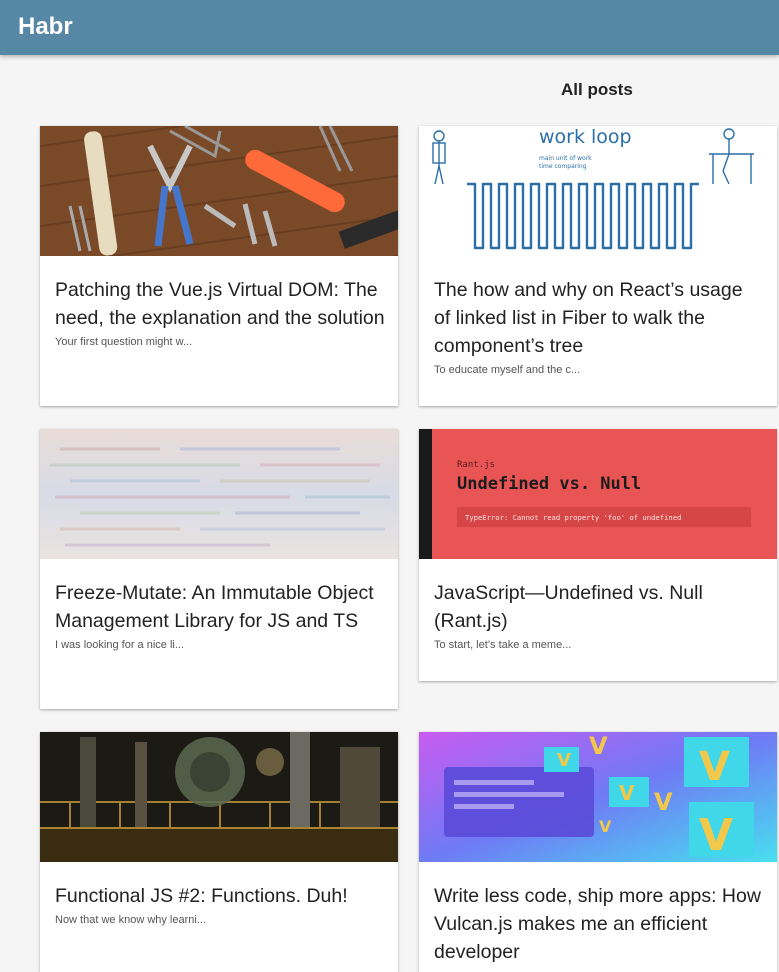 The width and height of the screenshot is (779, 972). Describe the element at coordinates (476, 465) in the screenshot. I see `rant-js-label: Rant.js` at that location.